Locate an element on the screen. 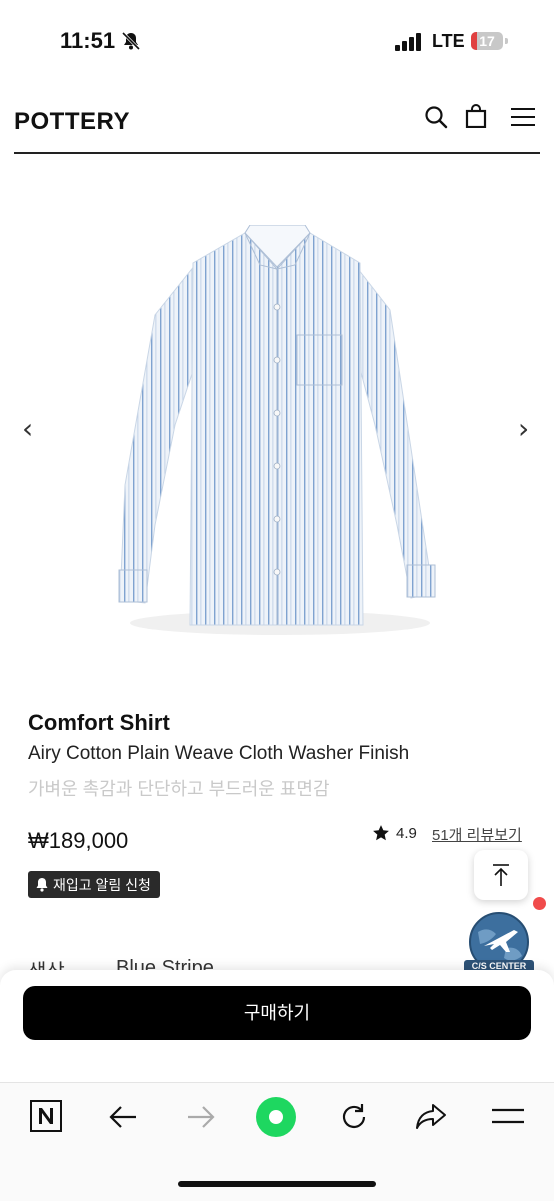 The height and width of the screenshot is (1201, 554). gallery-prev-button: ‹ is located at coordinates (27, 428).